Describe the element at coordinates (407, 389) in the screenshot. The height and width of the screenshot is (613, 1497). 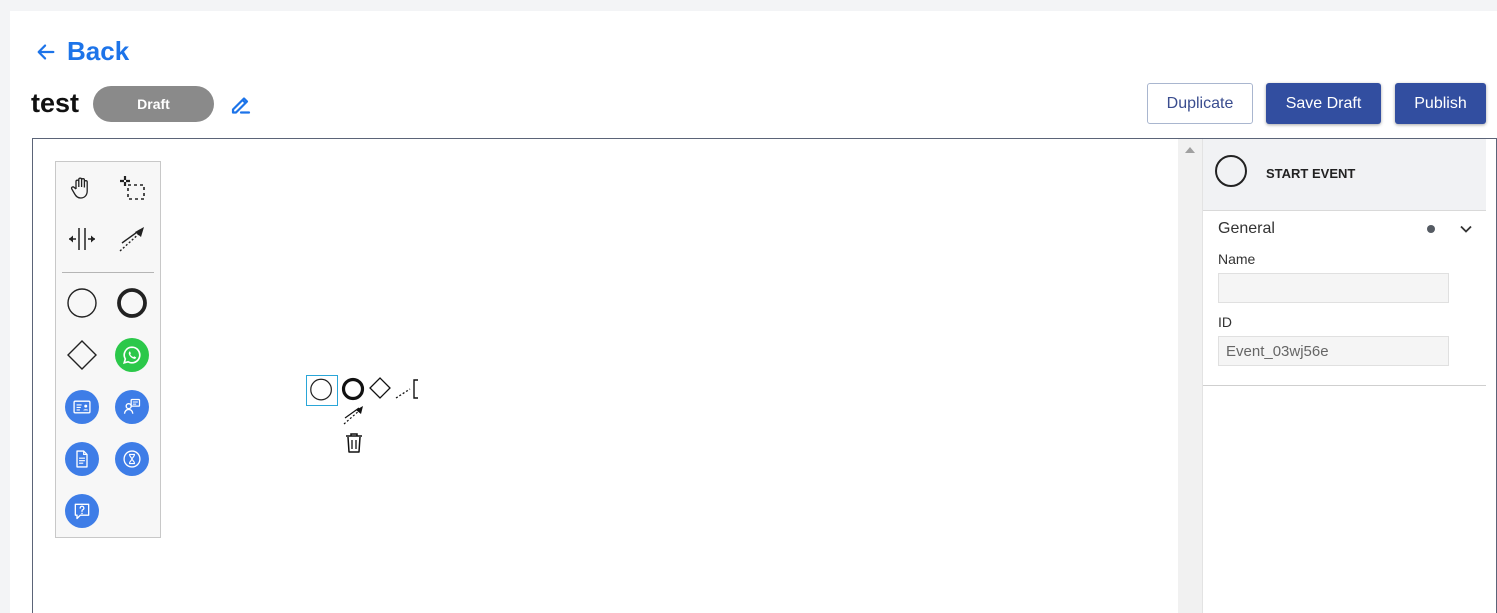
I see `context-annotation-icon` at that location.